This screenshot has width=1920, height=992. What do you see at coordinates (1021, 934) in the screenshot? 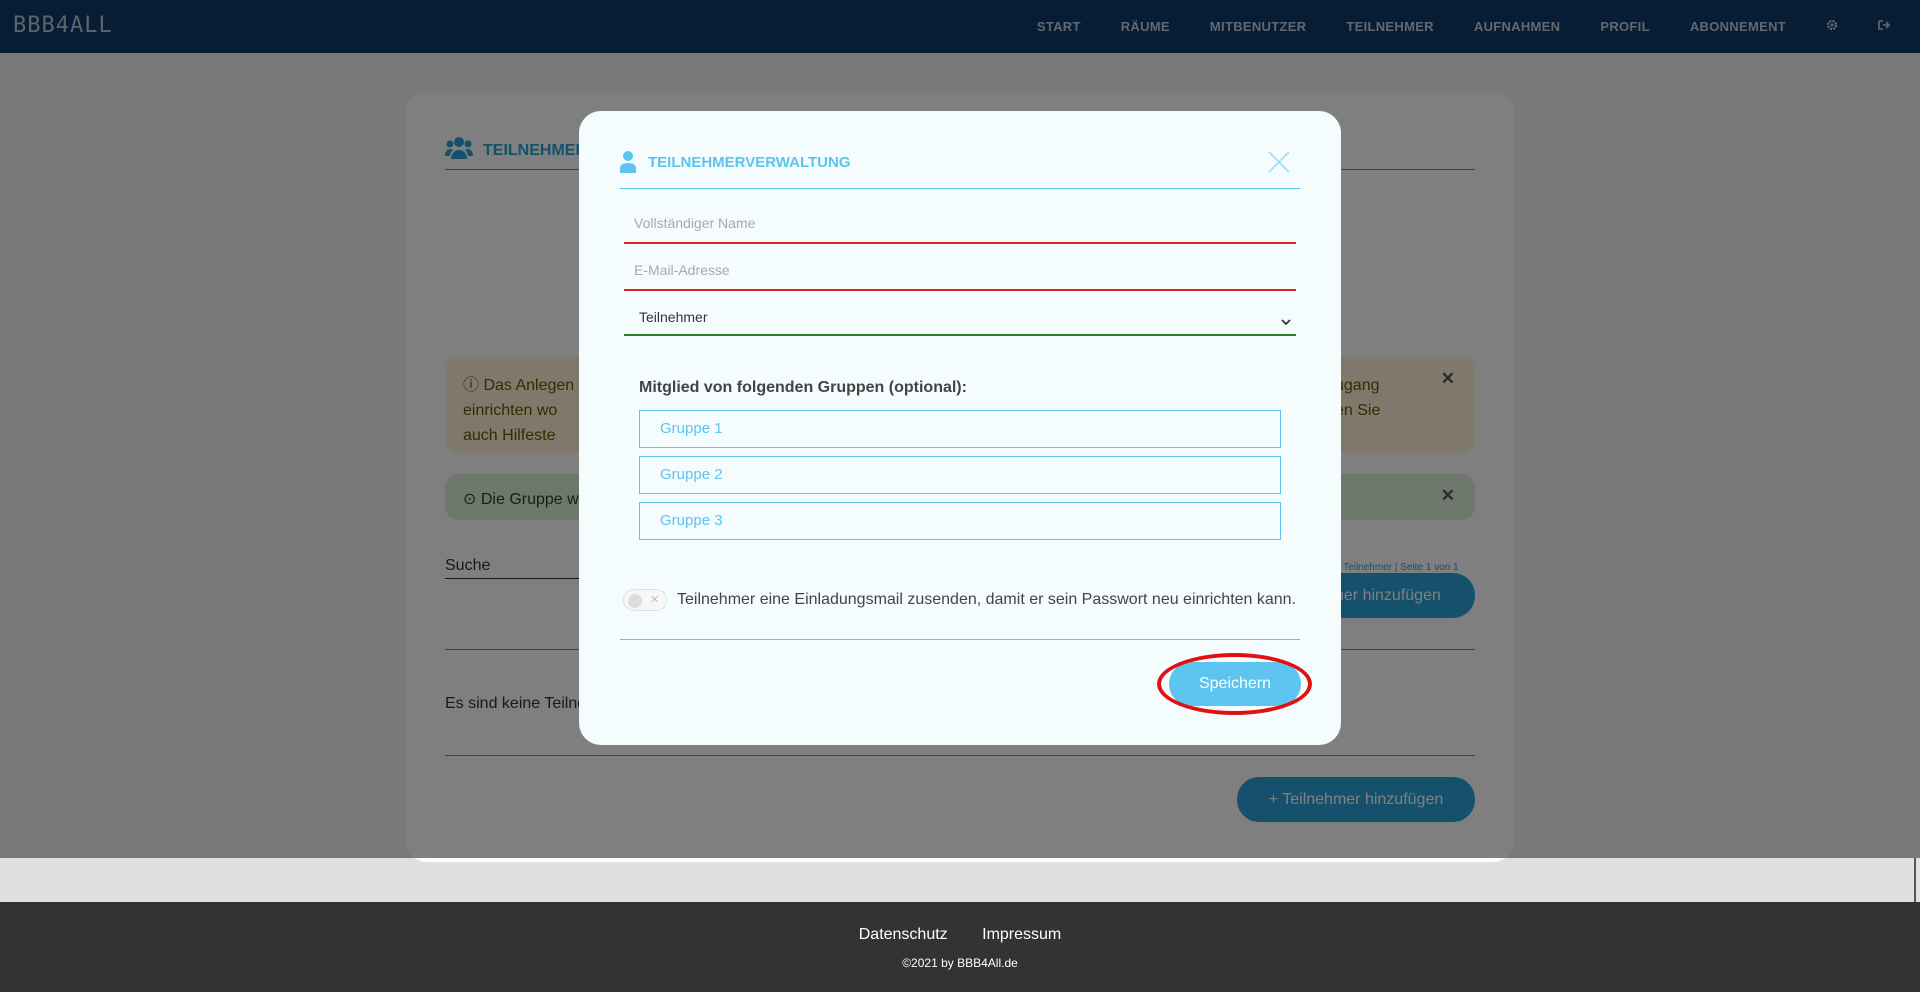
I see `footer-link-impressum: Impressum` at bounding box center [1021, 934].